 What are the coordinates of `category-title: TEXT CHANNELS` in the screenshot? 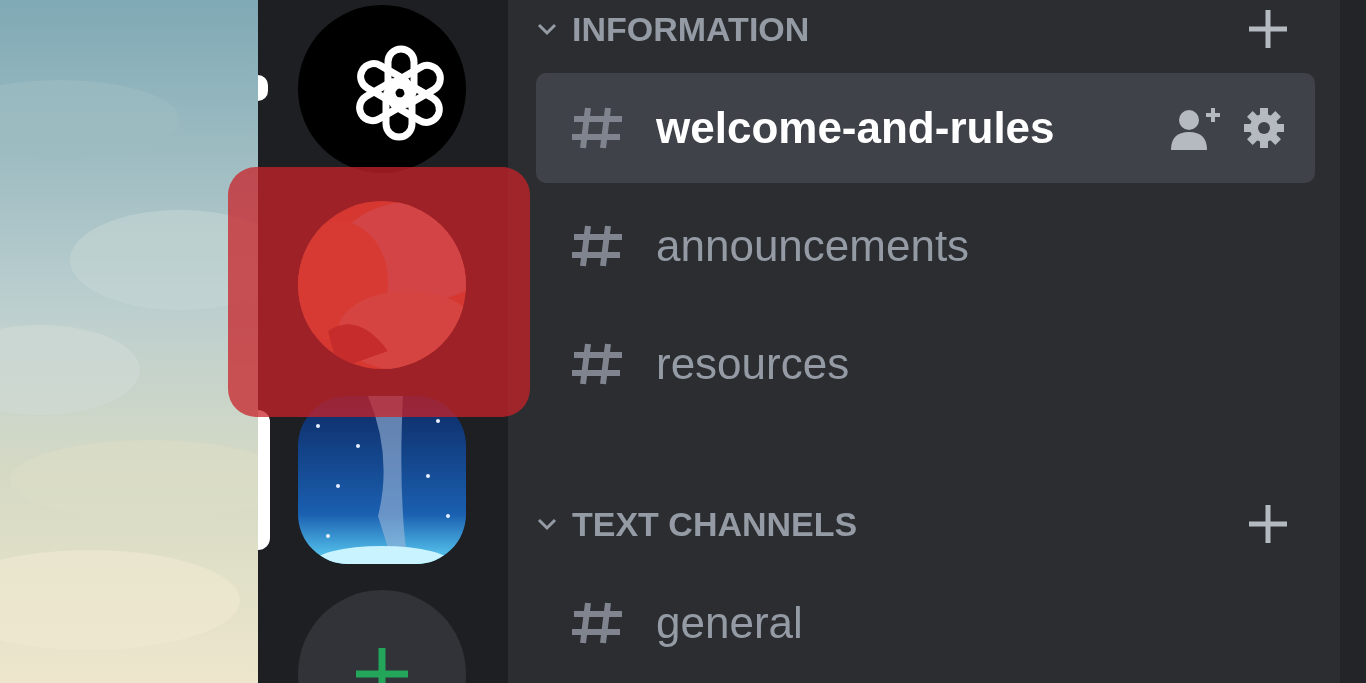 It's located at (715, 524).